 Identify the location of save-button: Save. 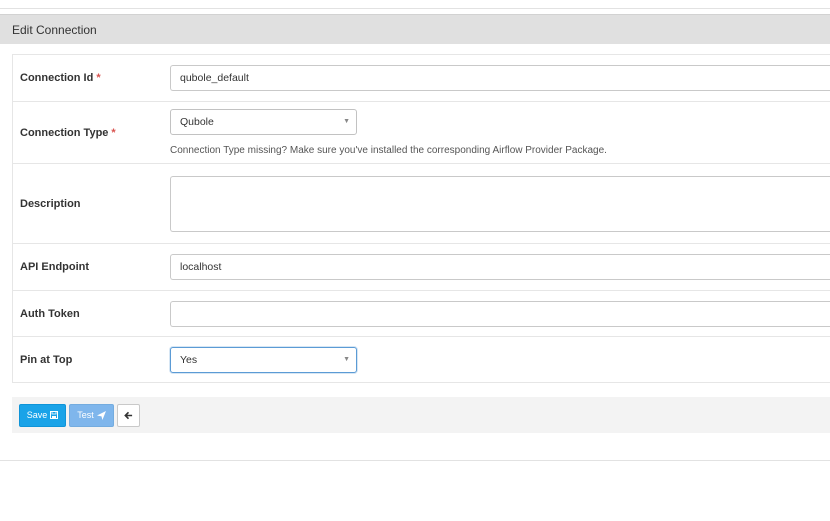
(42, 415).